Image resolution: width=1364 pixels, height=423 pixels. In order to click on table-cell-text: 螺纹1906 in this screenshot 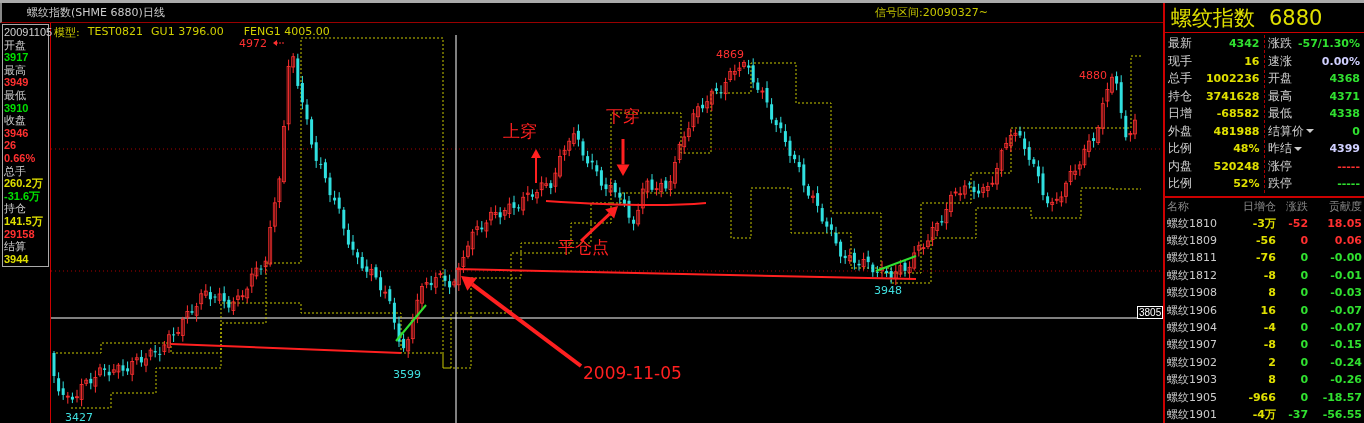, I will do `click(1192, 310)`.